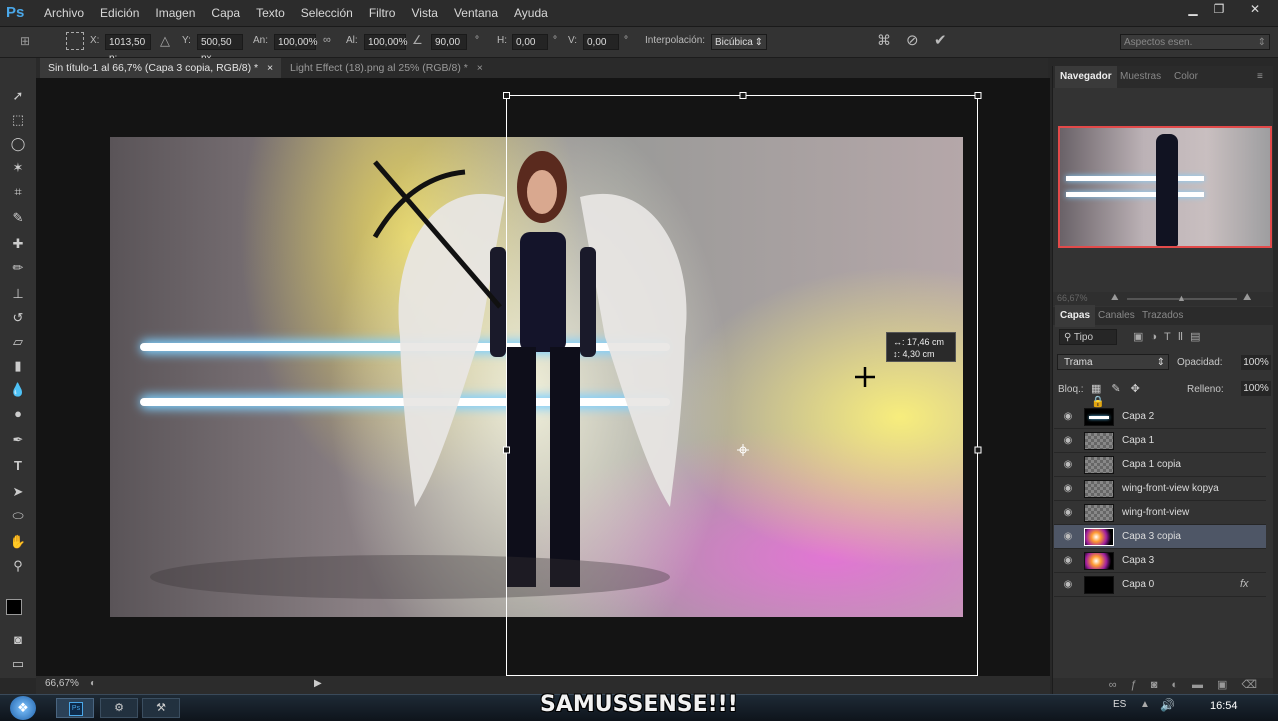  Describe the element at coordinates (1156, 512) in the screenshot. I see `layer-name: wing-front-view` at that location.